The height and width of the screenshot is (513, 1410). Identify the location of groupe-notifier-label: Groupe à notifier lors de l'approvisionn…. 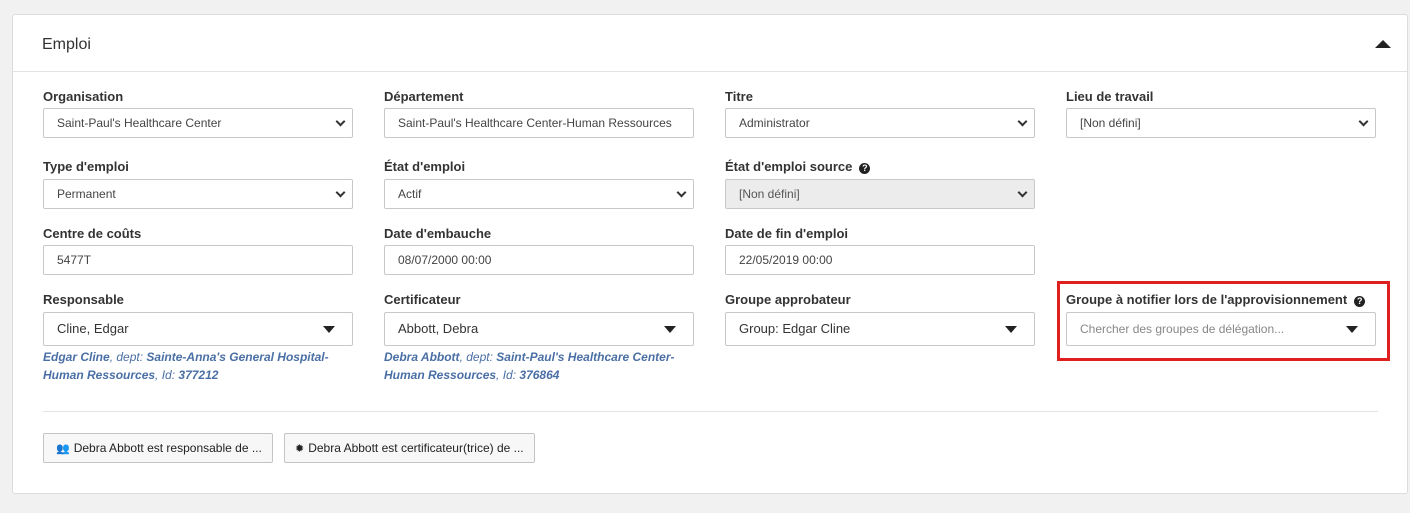
(1221, 300).